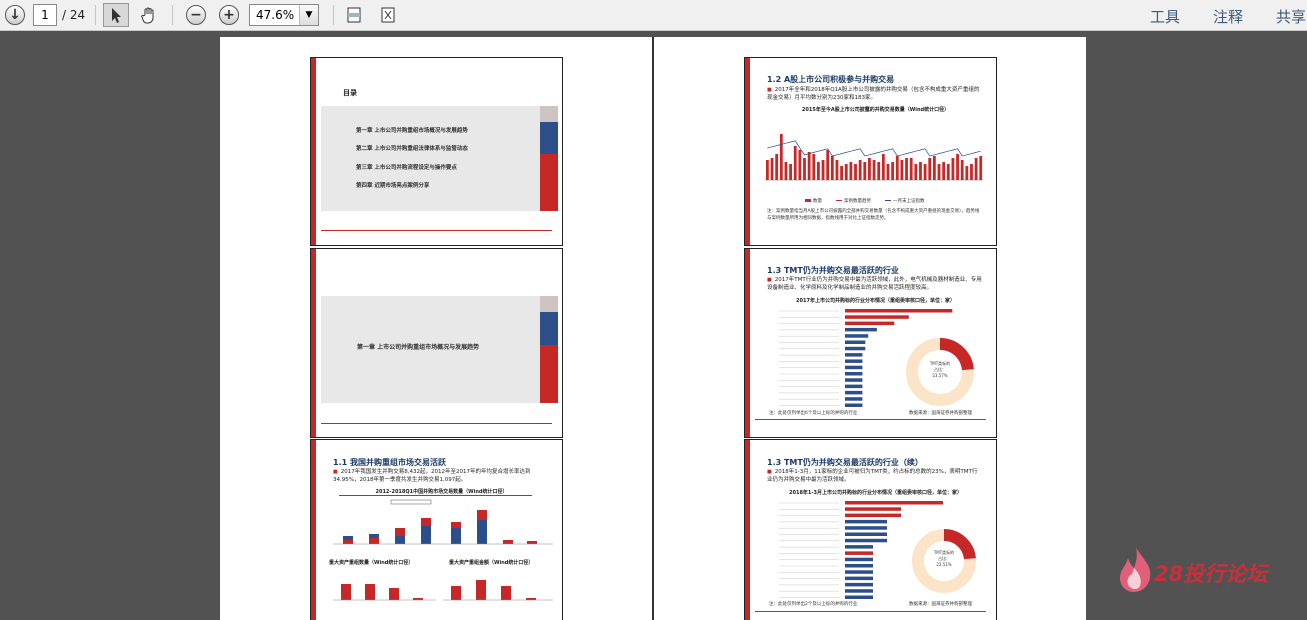 This screenshot has height=620, width=1307. What do you see at coordinates (350, 93) in the screenshot?
I see `slide-title: 目录` at bounding box center [350, 93].